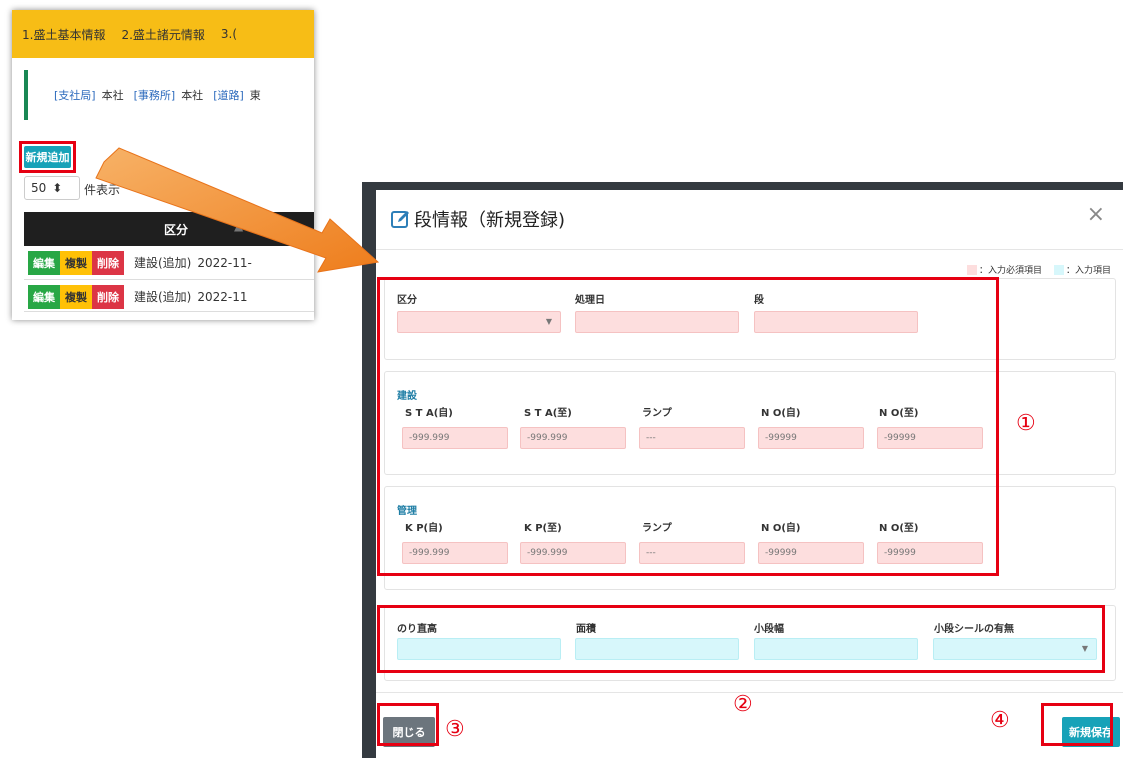  What do you see at coordinates (243, 226) in the screenshot?
I see `sort-icon: ▲▼` at bounding box center [243, 226].